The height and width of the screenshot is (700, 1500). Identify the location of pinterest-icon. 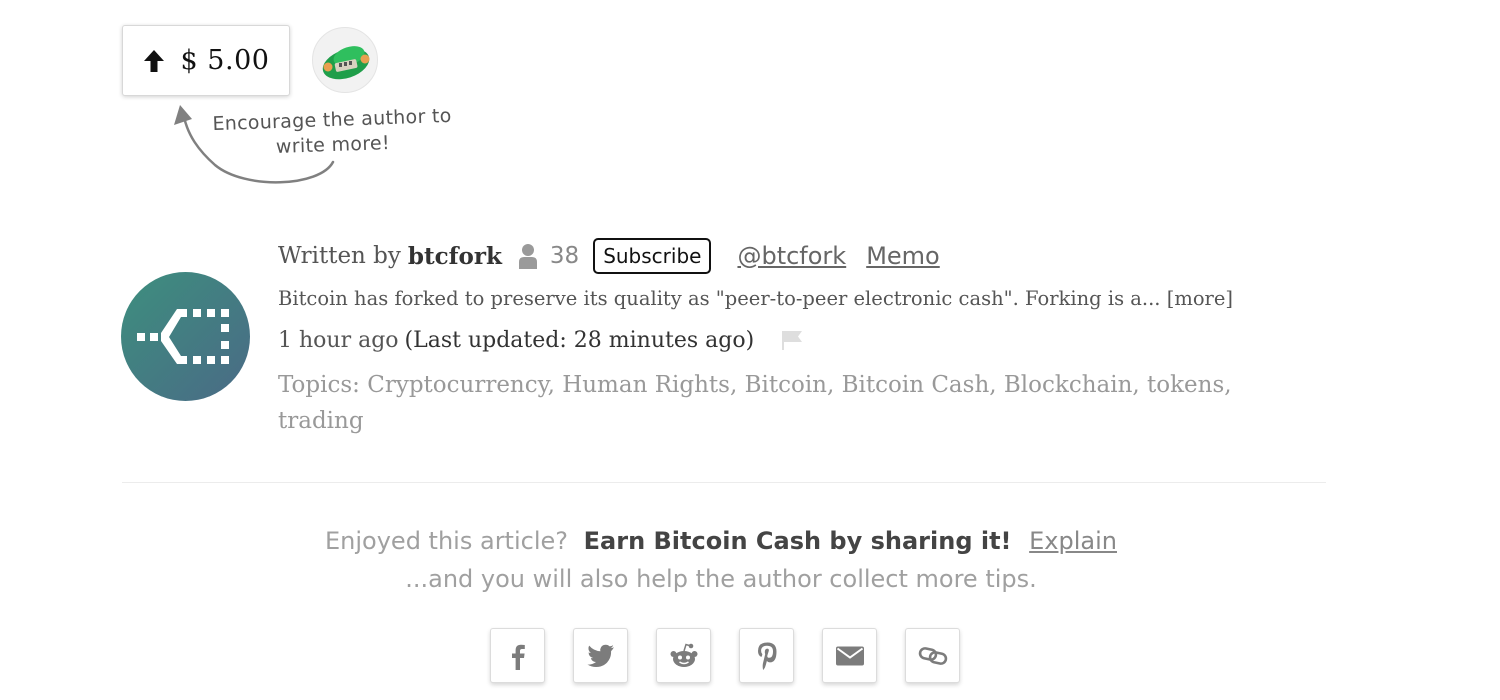
(766, 656).